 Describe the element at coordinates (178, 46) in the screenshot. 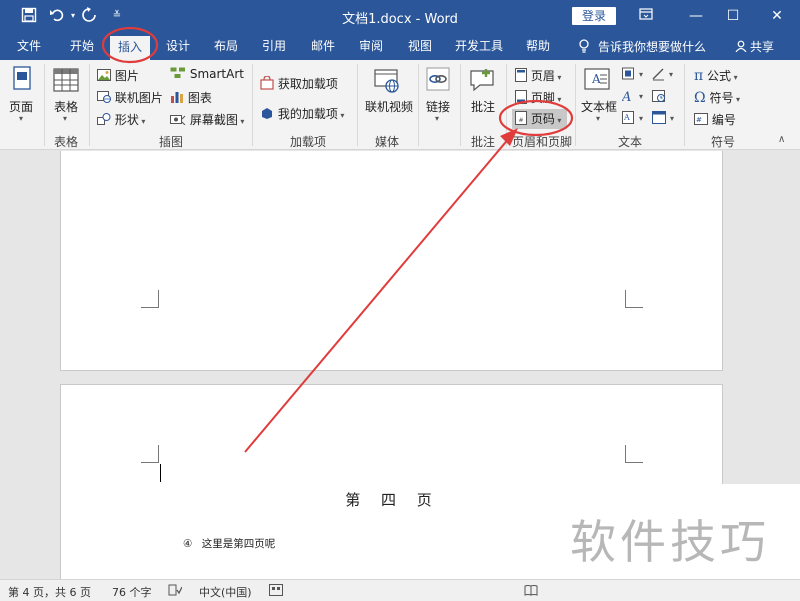

I see `tab-design: 设计` at that location.